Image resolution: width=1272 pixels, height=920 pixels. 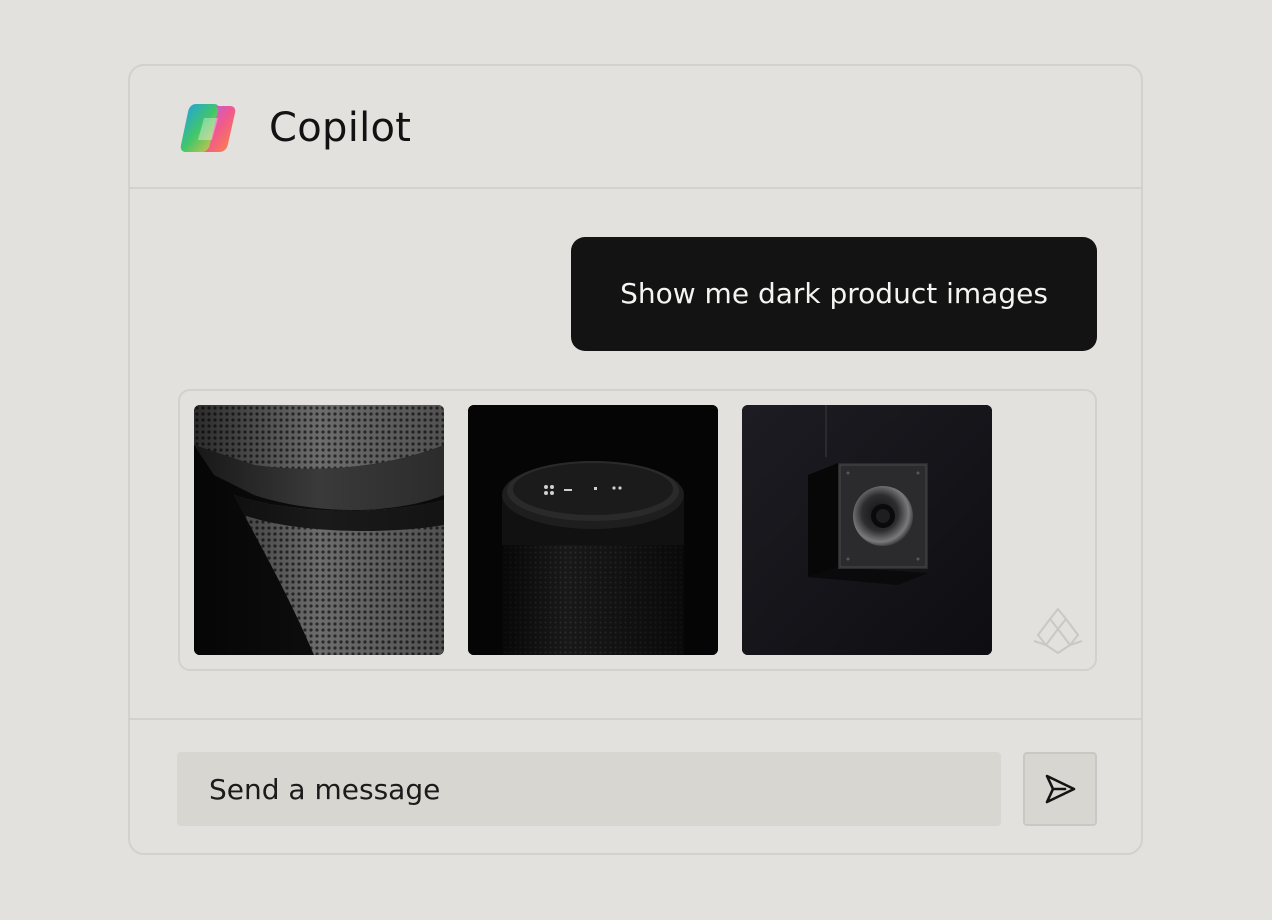 What do you see at coordinates (834, 294) in the screenshot?
I see `user-message-bubble: Show me dark product images` at bounding box center [834, 294].